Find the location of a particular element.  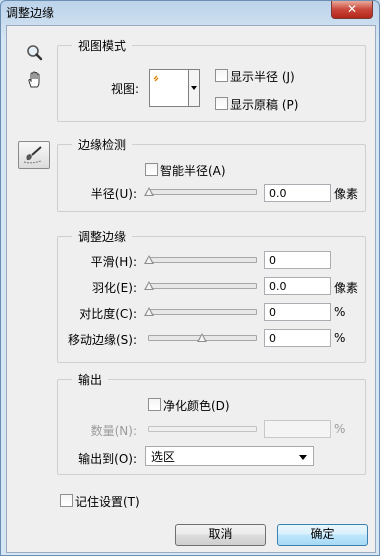

output-to-value: 选区 is located at coordinates (163, 457).